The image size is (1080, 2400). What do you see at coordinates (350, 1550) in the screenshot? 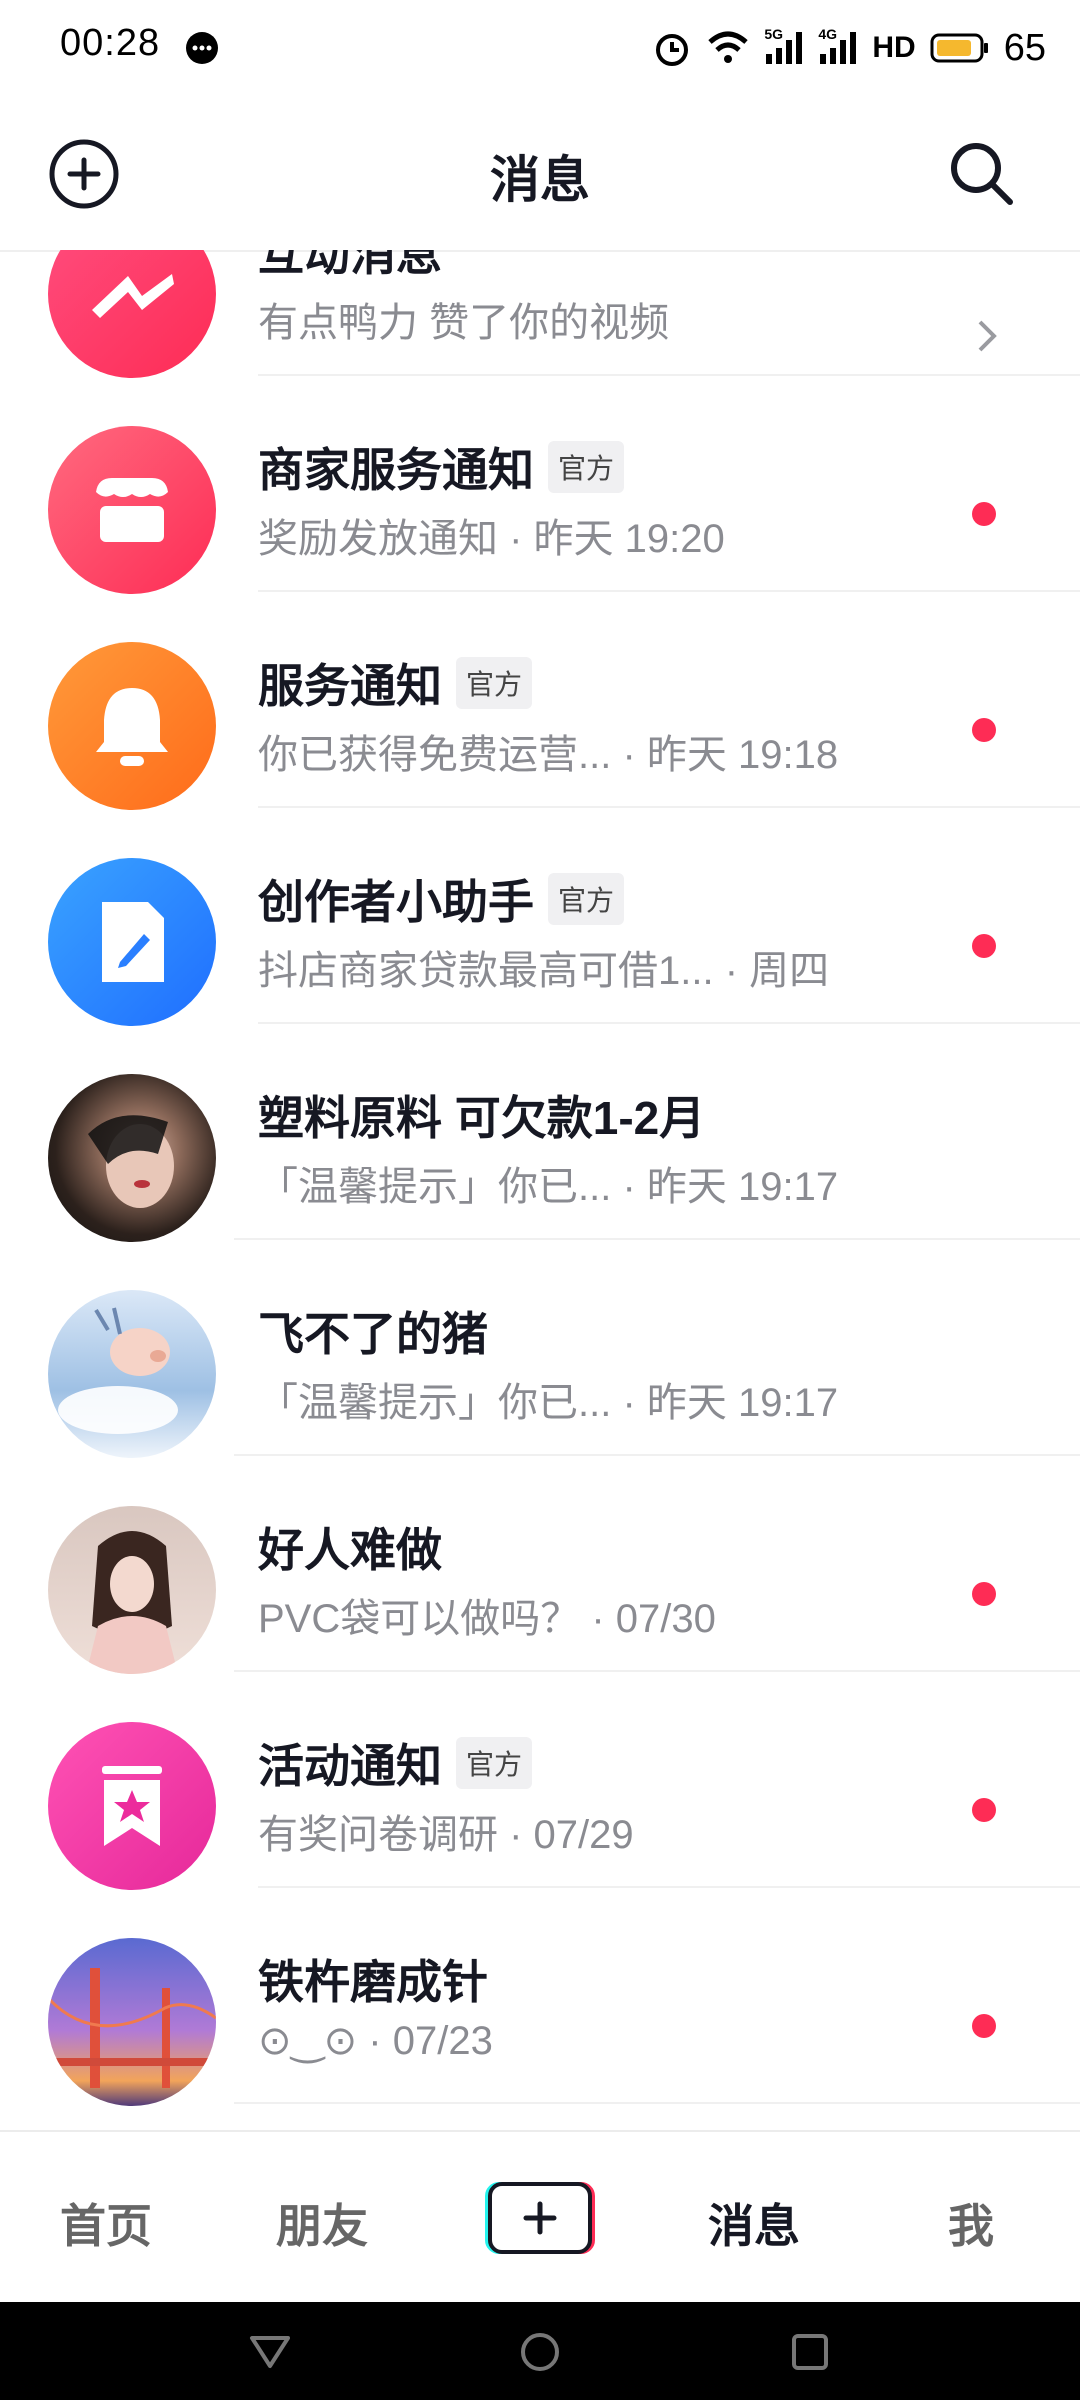
I see `item-title: 好人难做` at bounding box center [350, 1550].